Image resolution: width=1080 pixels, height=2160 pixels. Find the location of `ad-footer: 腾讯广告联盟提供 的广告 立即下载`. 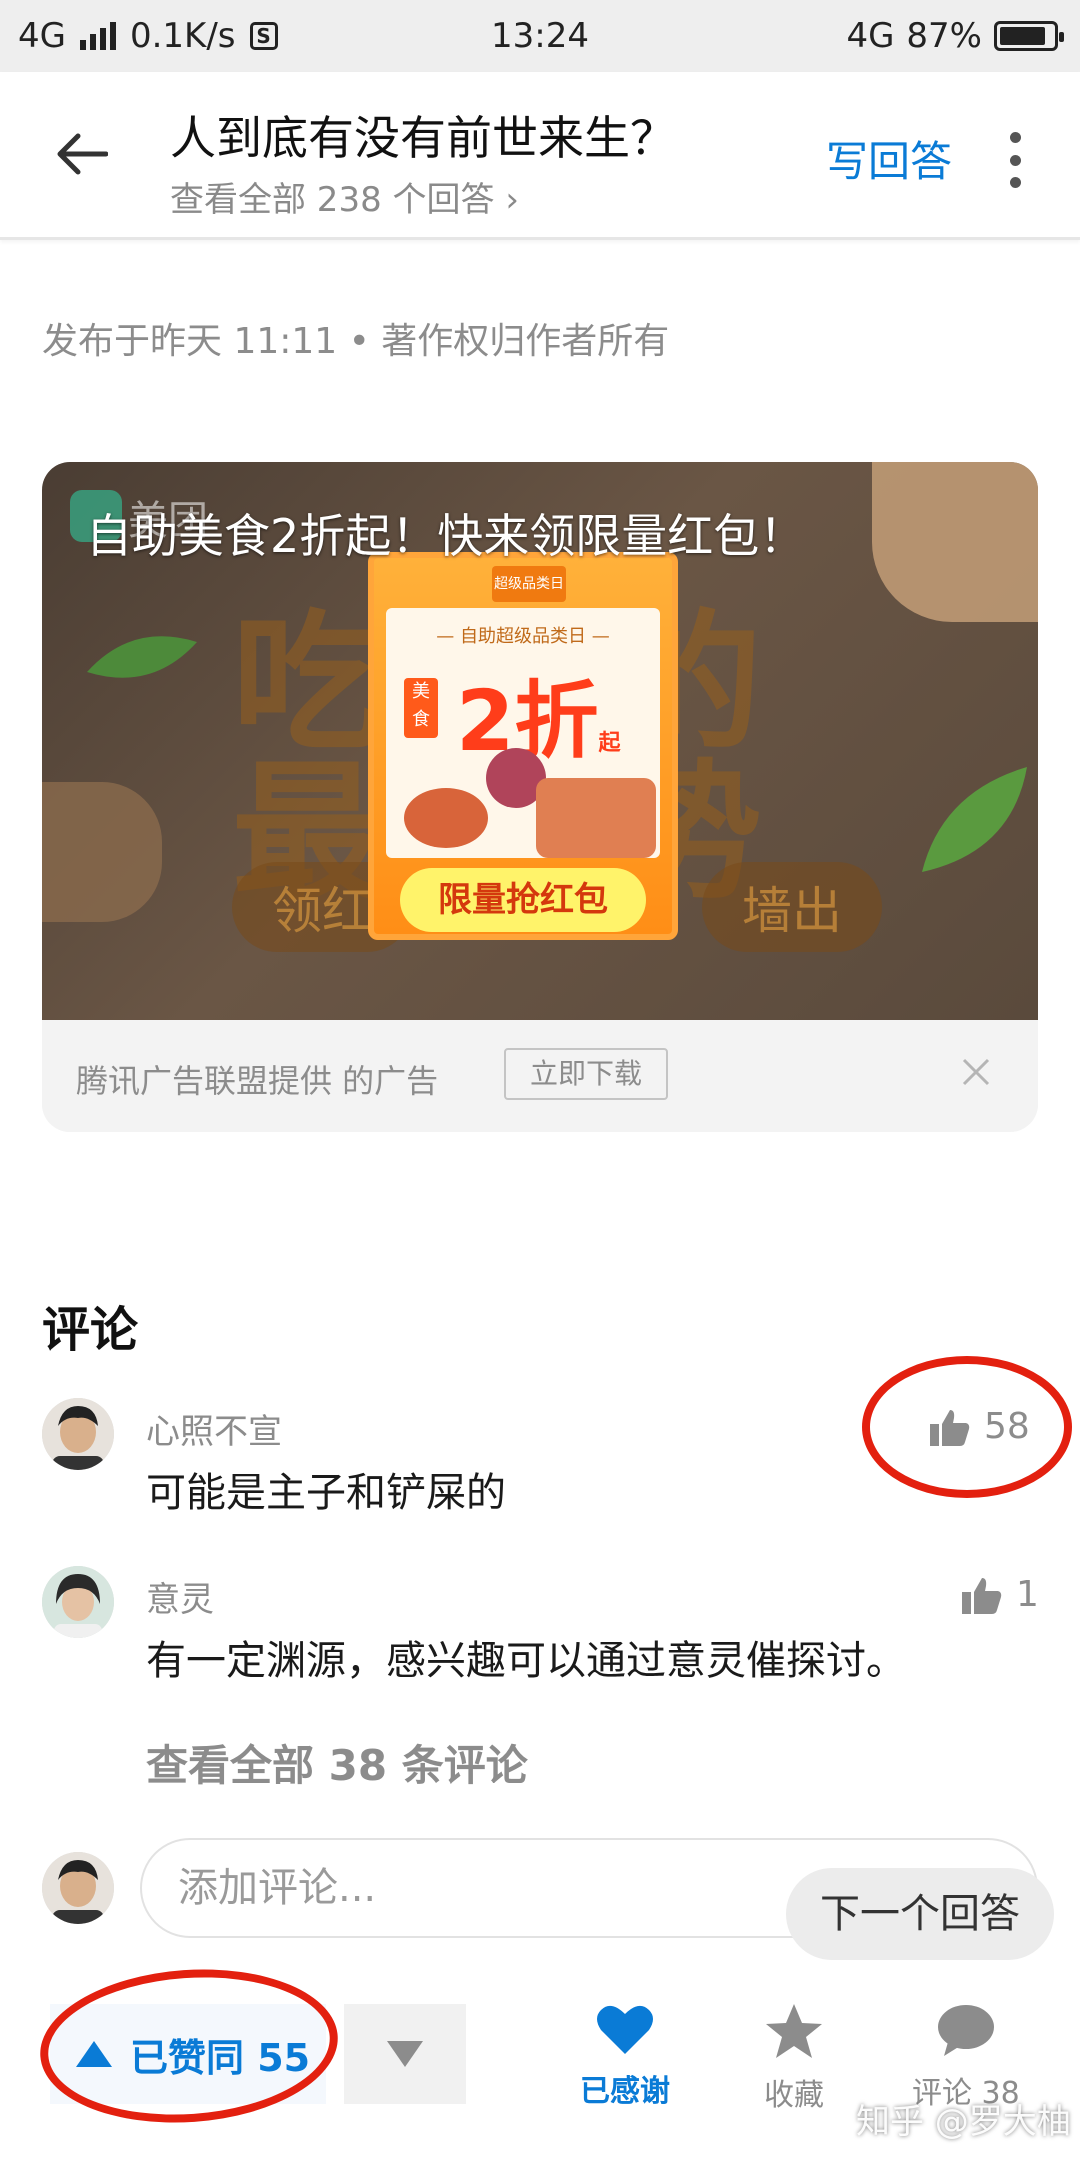

ad-footer: 腾讯广告联盟提供 的广告 立即下载 is located at coordinates (540, 1076).